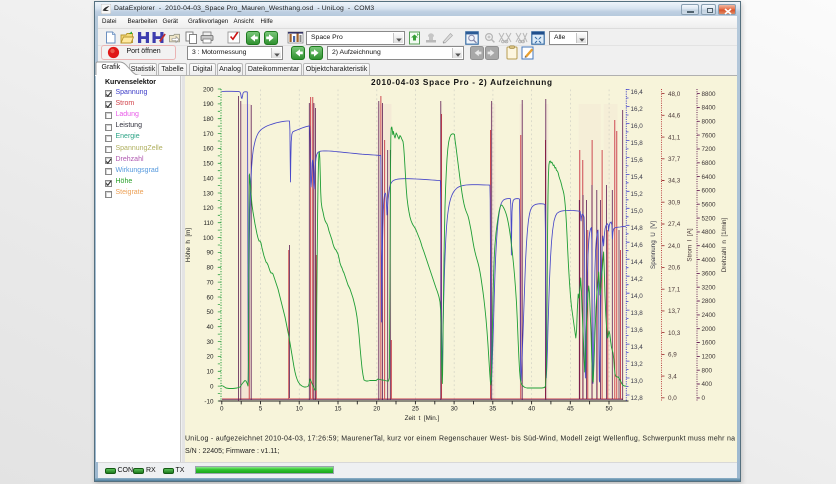 This screenshot has height=484, width=836. Describe the element at coordinates (674, 116) in the screenshot. I see `svg-text: 44,6` at that location.